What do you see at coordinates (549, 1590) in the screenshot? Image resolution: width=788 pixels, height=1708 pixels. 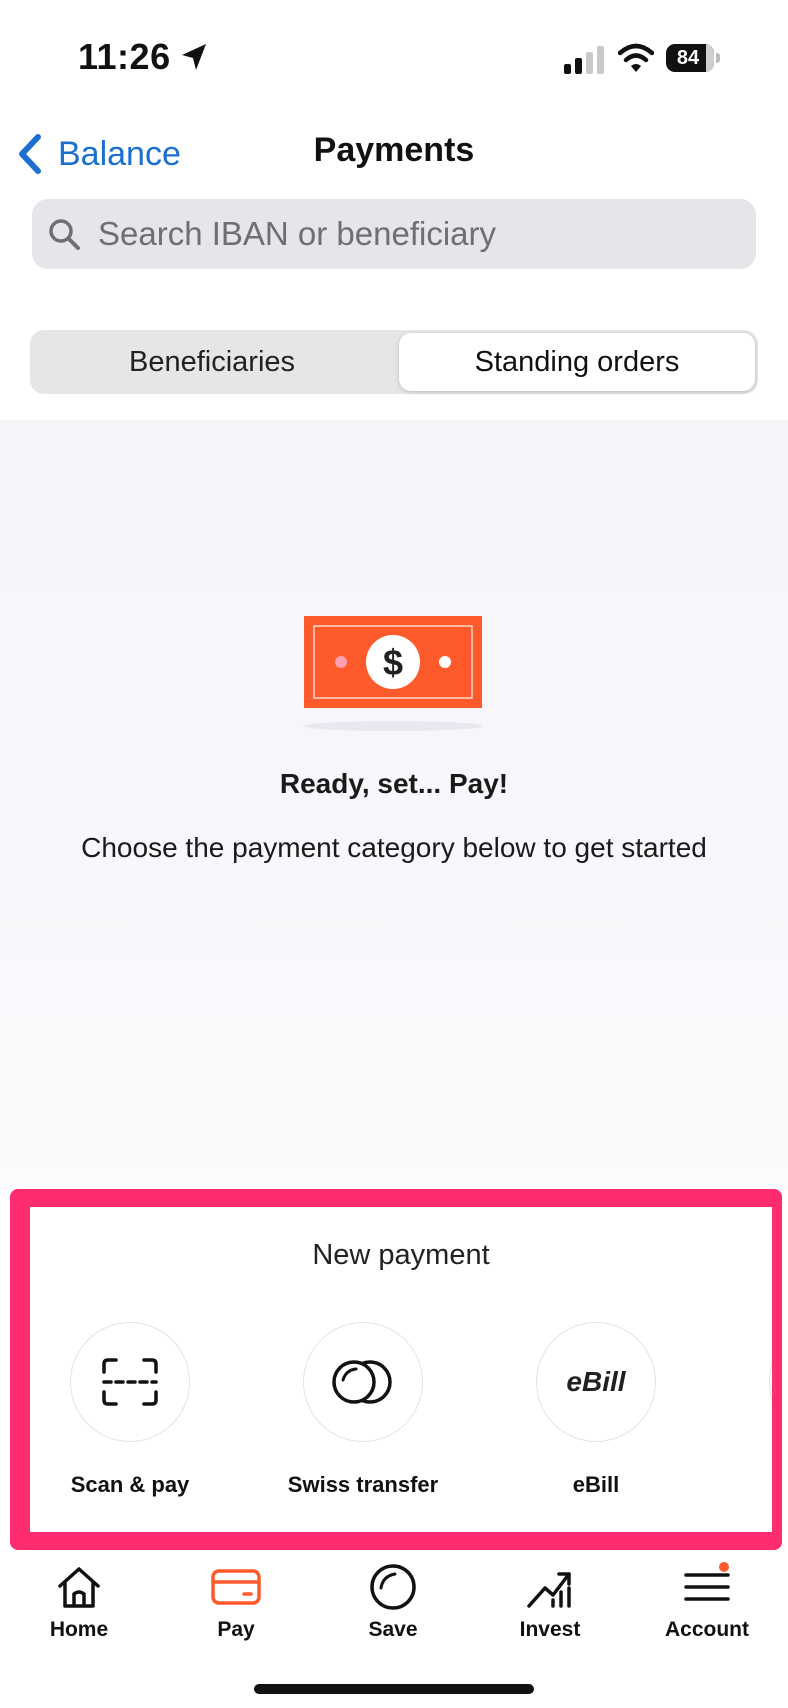 I see `invest-icon` at bounding box center [549, 1590].